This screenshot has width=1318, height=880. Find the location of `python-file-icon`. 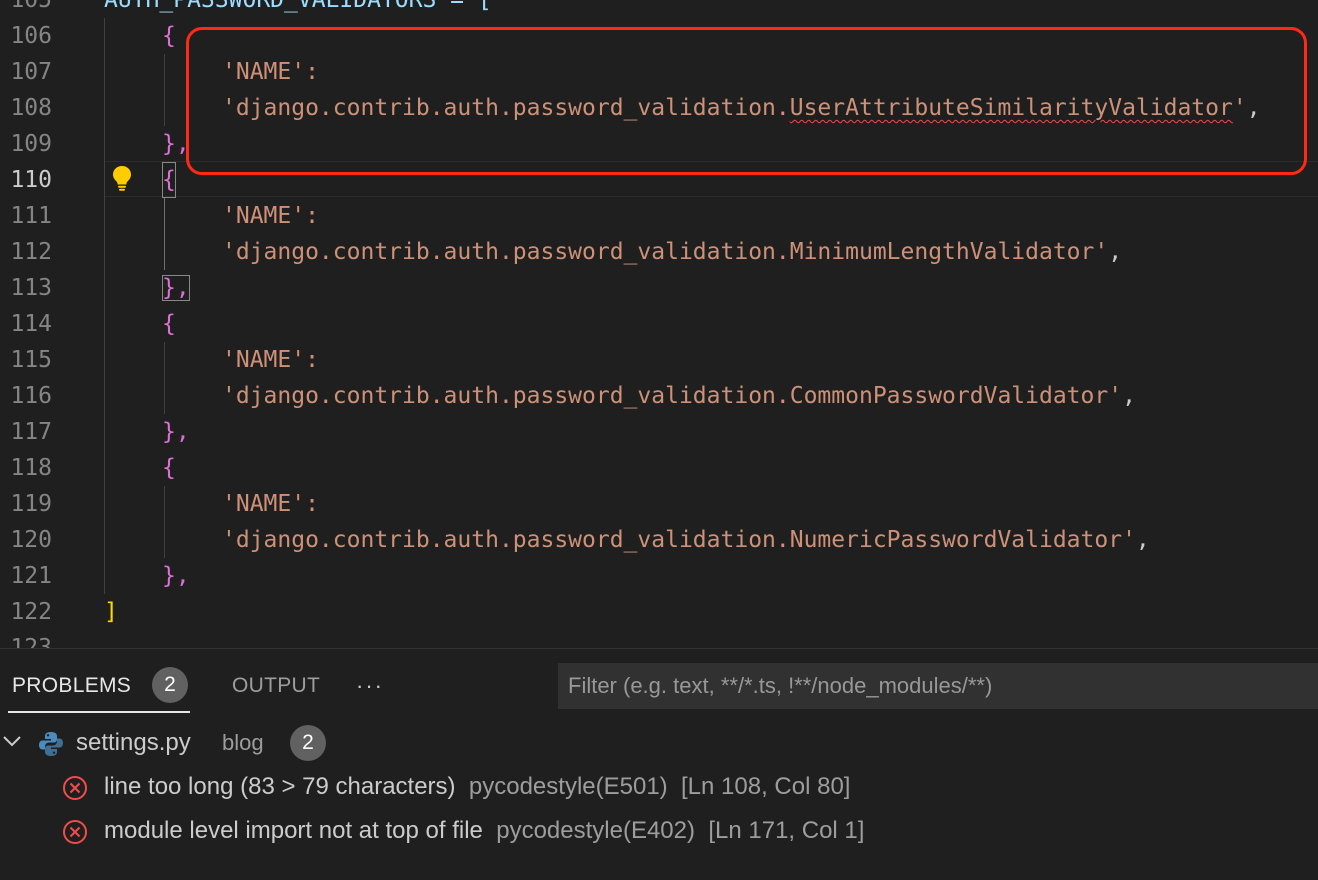

python-file-icon is located at coordinates (51, 744).